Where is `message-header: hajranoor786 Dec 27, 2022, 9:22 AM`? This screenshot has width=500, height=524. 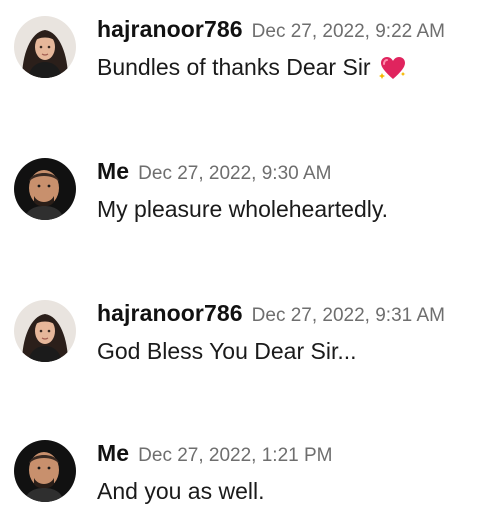
message-header: hajranoor786 Dec 27, 2022, 9:22 AM is located at coordinates (271, 31).